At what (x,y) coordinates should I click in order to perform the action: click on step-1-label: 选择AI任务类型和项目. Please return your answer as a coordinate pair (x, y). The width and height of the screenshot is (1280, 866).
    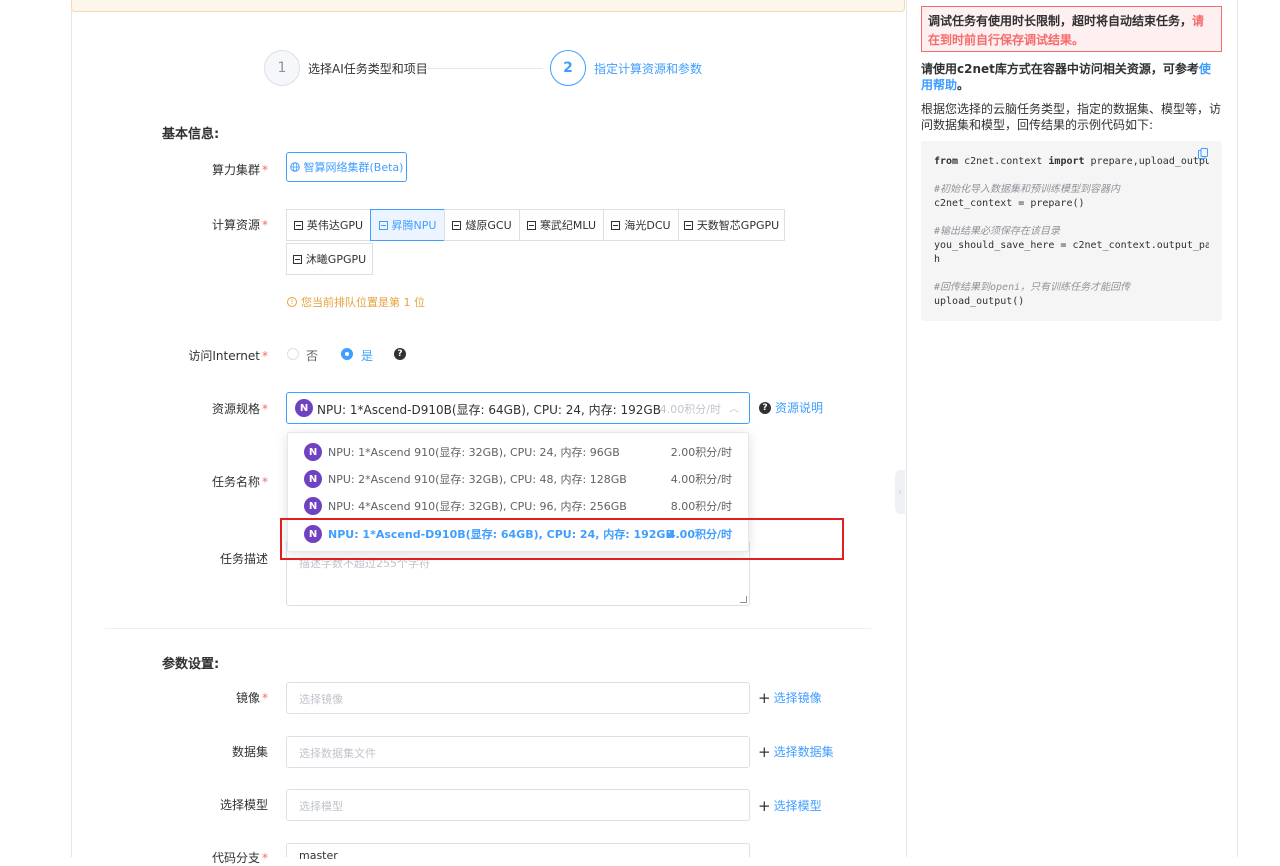
    Looking at the image, I should click on (368, 69).